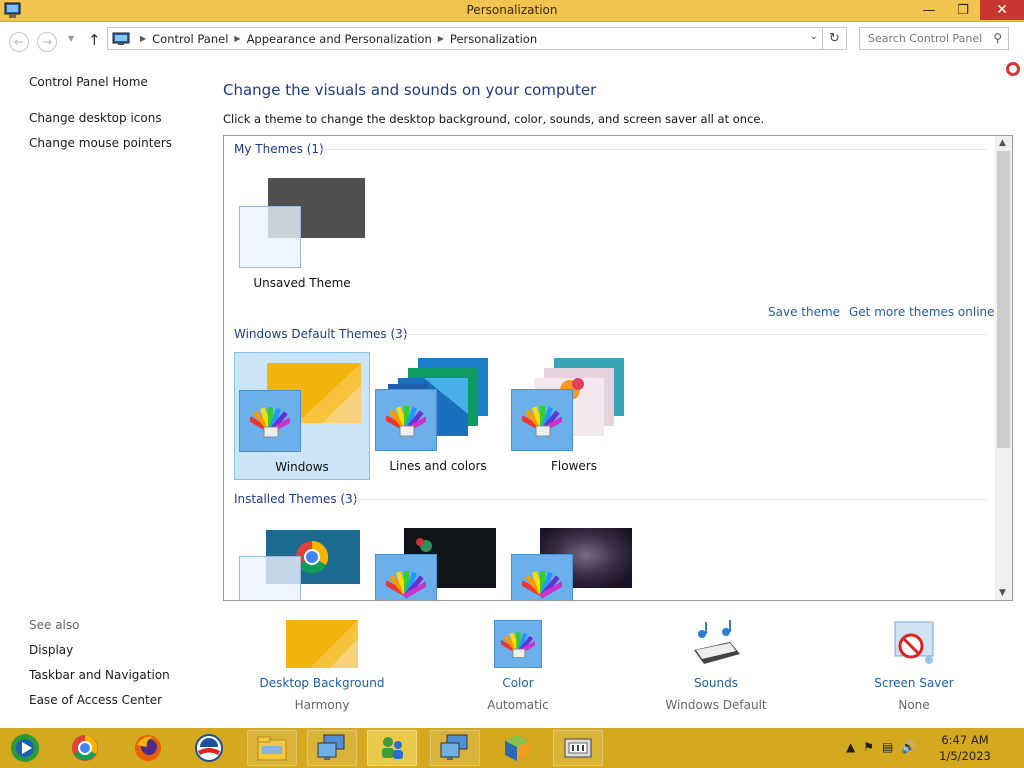 Image resolution: width=1024 pixels, height=768 pixels. What do you see at coordinates (929, 10) in the screenshot?
I see `minimize-button: —` at bounding box center [929, 10].